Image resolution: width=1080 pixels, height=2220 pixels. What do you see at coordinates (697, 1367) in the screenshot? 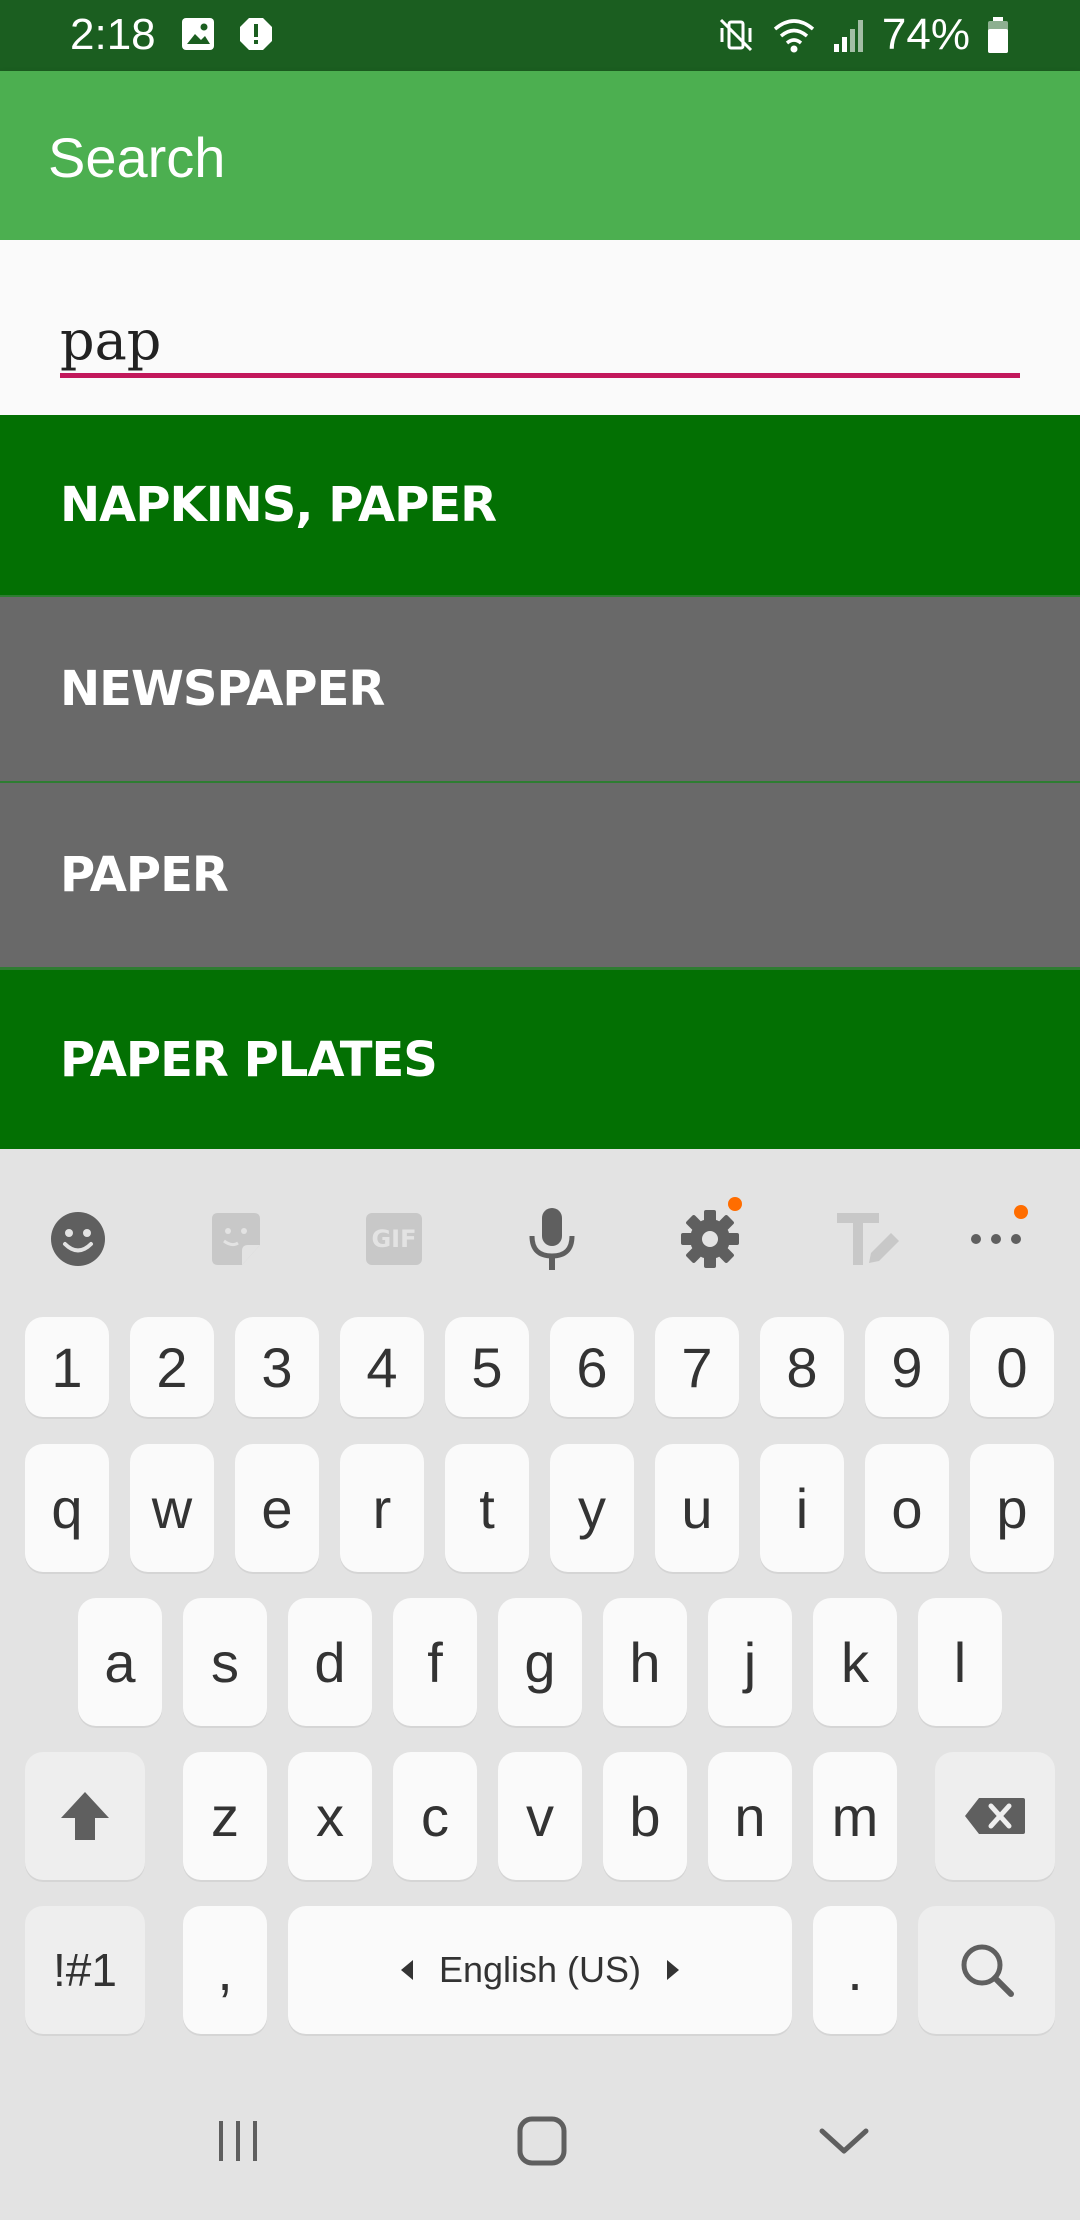
I see `key-7: 7` at bounding box center [697, 1367].